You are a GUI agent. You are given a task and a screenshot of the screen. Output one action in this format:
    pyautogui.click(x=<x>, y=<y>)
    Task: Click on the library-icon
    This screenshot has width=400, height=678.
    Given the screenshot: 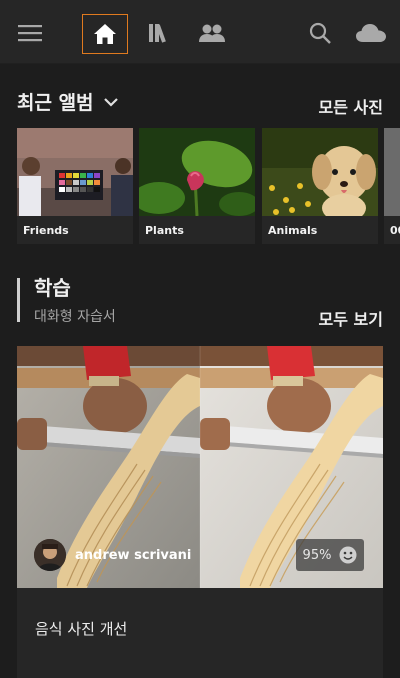 What is the action you would take?
    pyautogui.click(x=157, y=33)
    